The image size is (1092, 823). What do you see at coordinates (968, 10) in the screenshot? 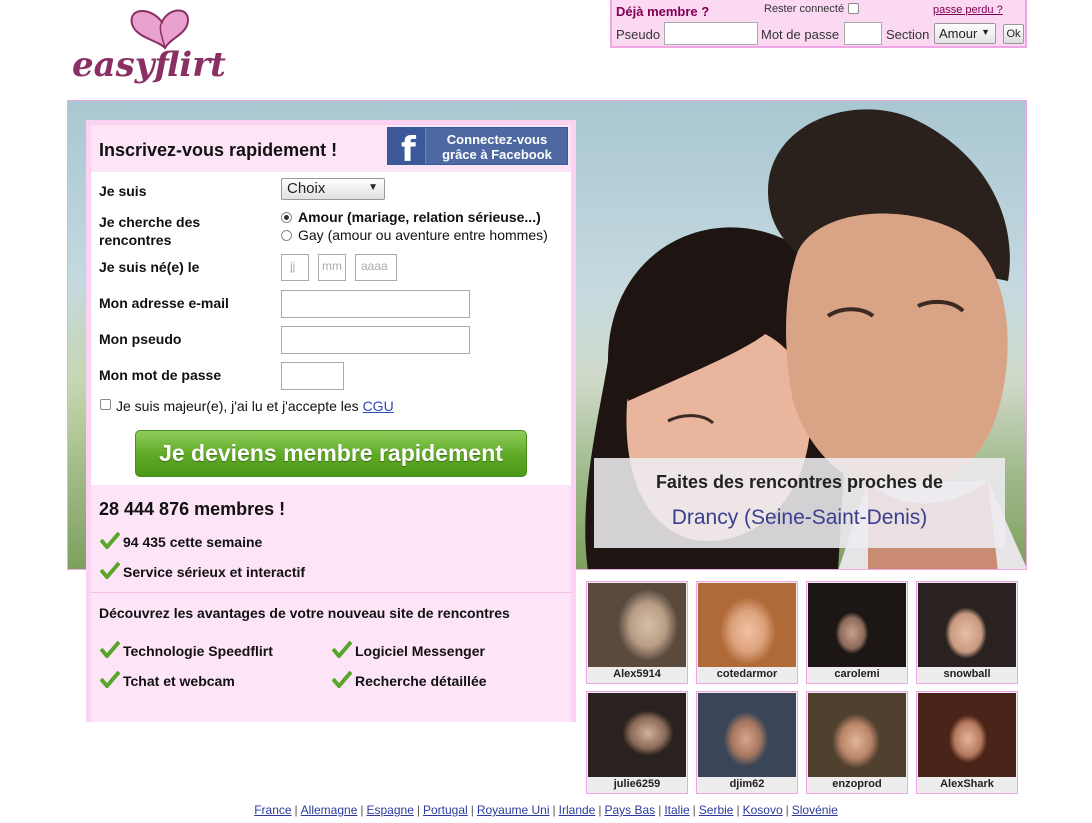
I see `lost-password-link: passe perdu ?` at bounding box center [968, 10].